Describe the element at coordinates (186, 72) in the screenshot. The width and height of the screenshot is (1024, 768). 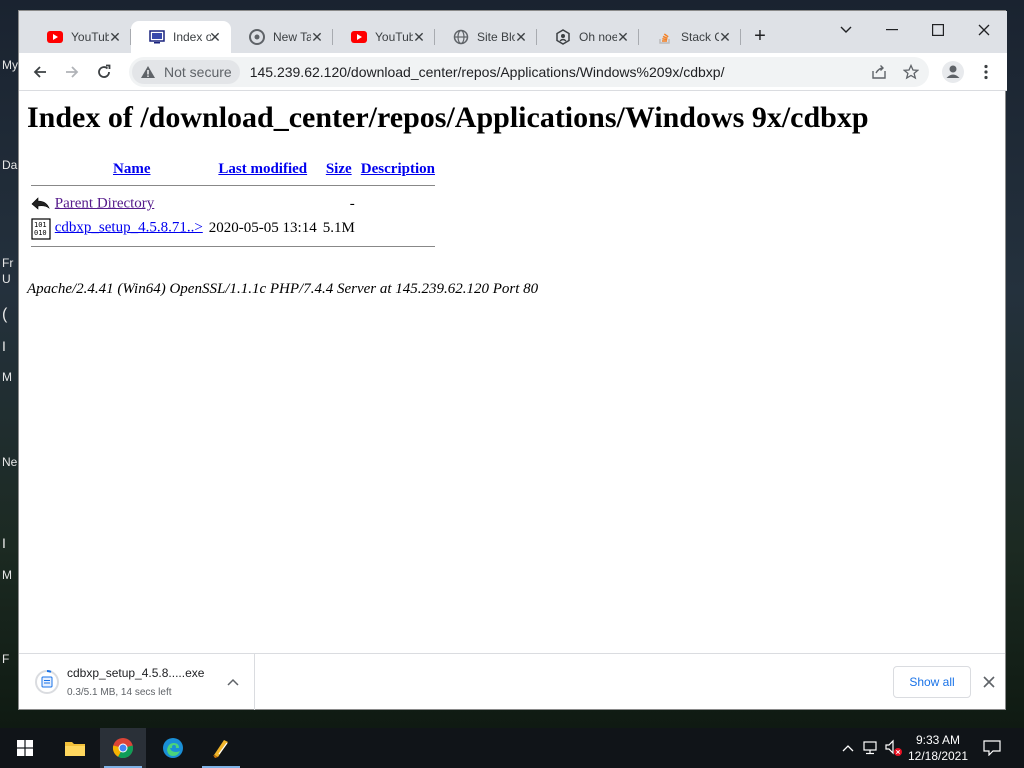
I see `security-indicator: Not secure` at that location.